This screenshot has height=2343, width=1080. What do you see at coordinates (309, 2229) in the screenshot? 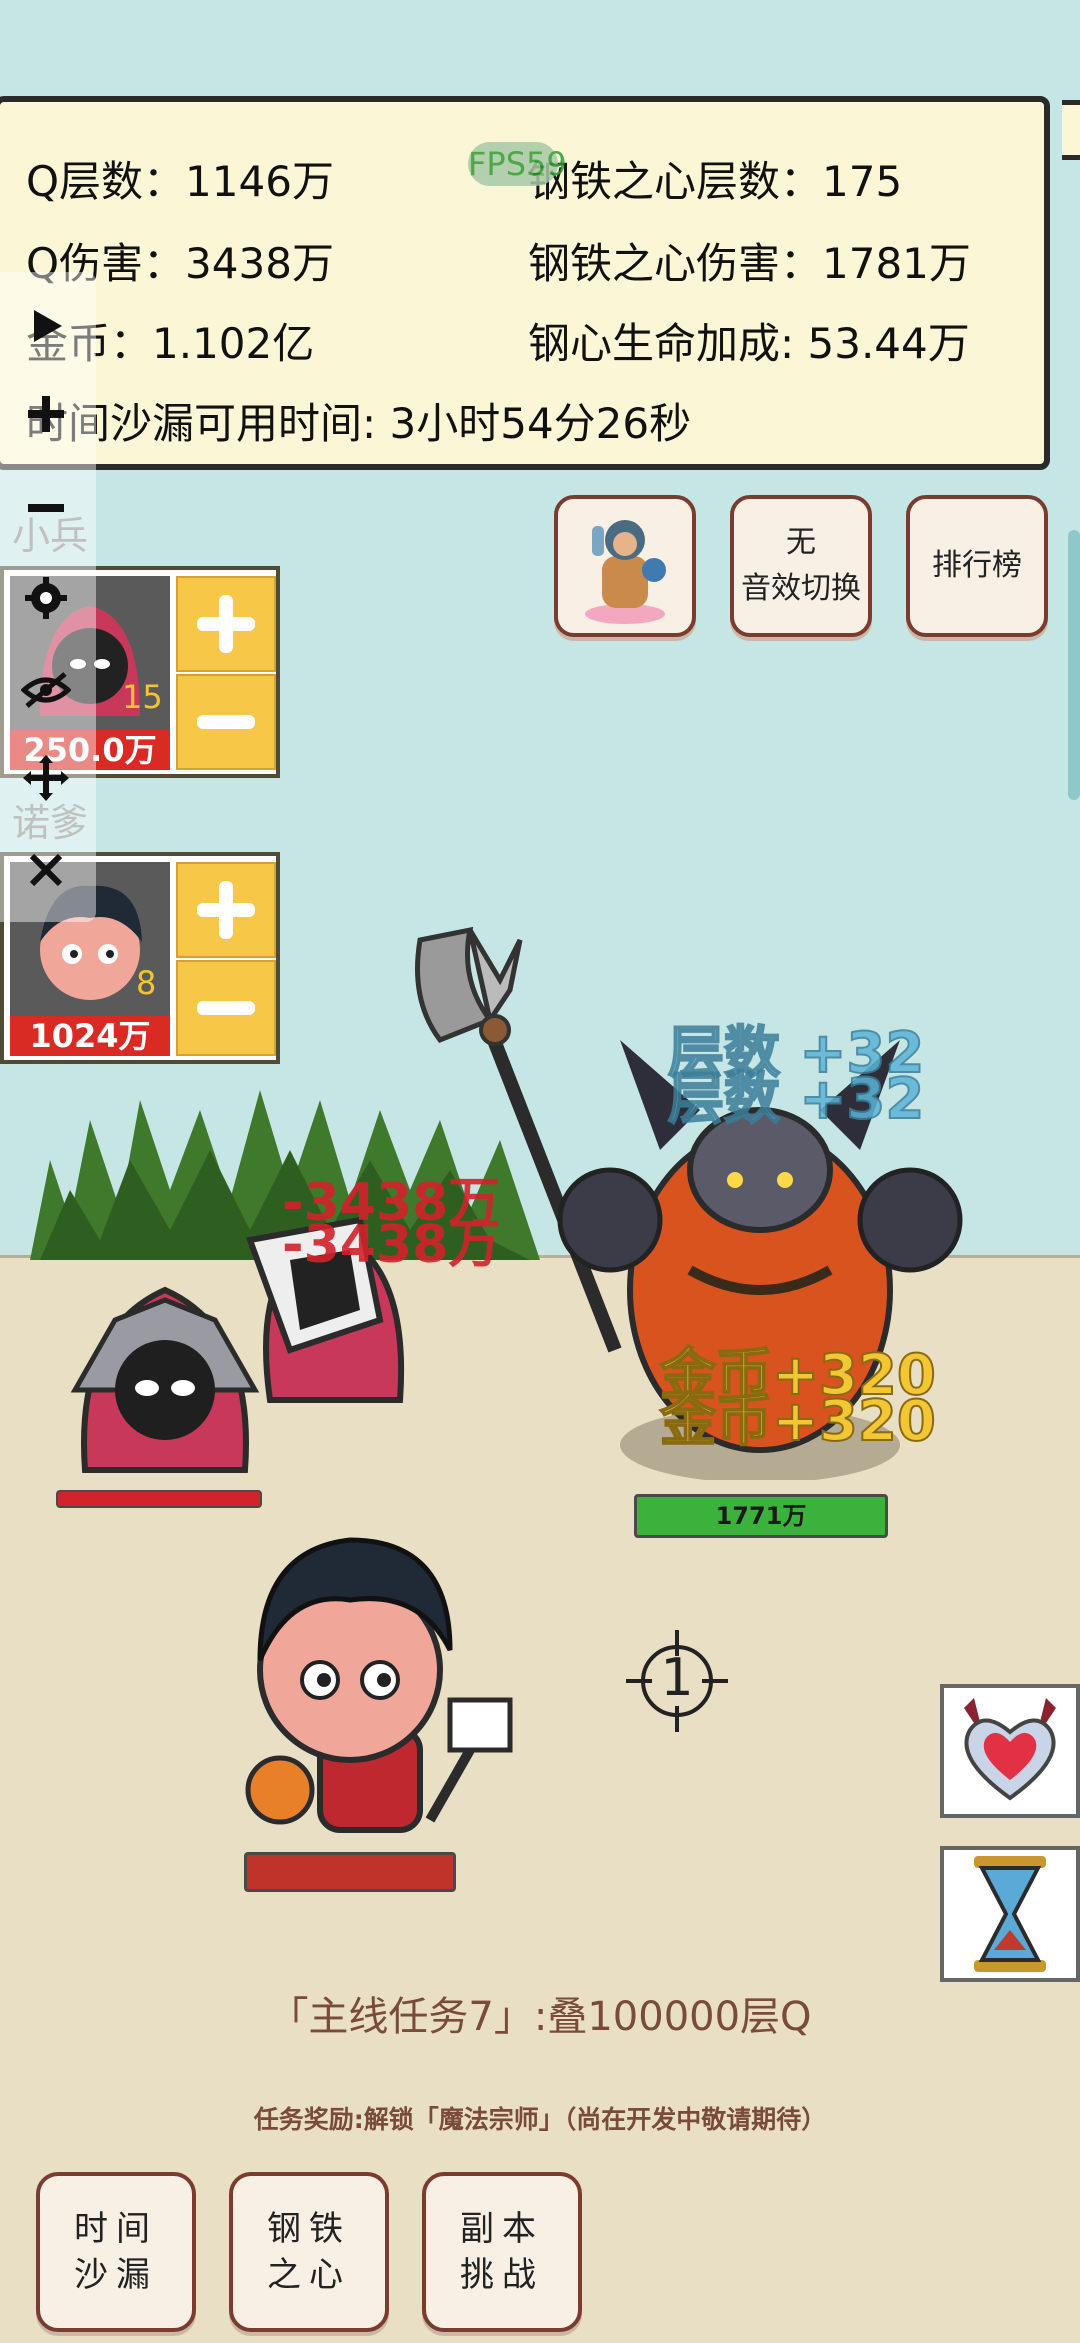
I see `button-label-line1: 钢铁` at bounding box center [309, 2229].